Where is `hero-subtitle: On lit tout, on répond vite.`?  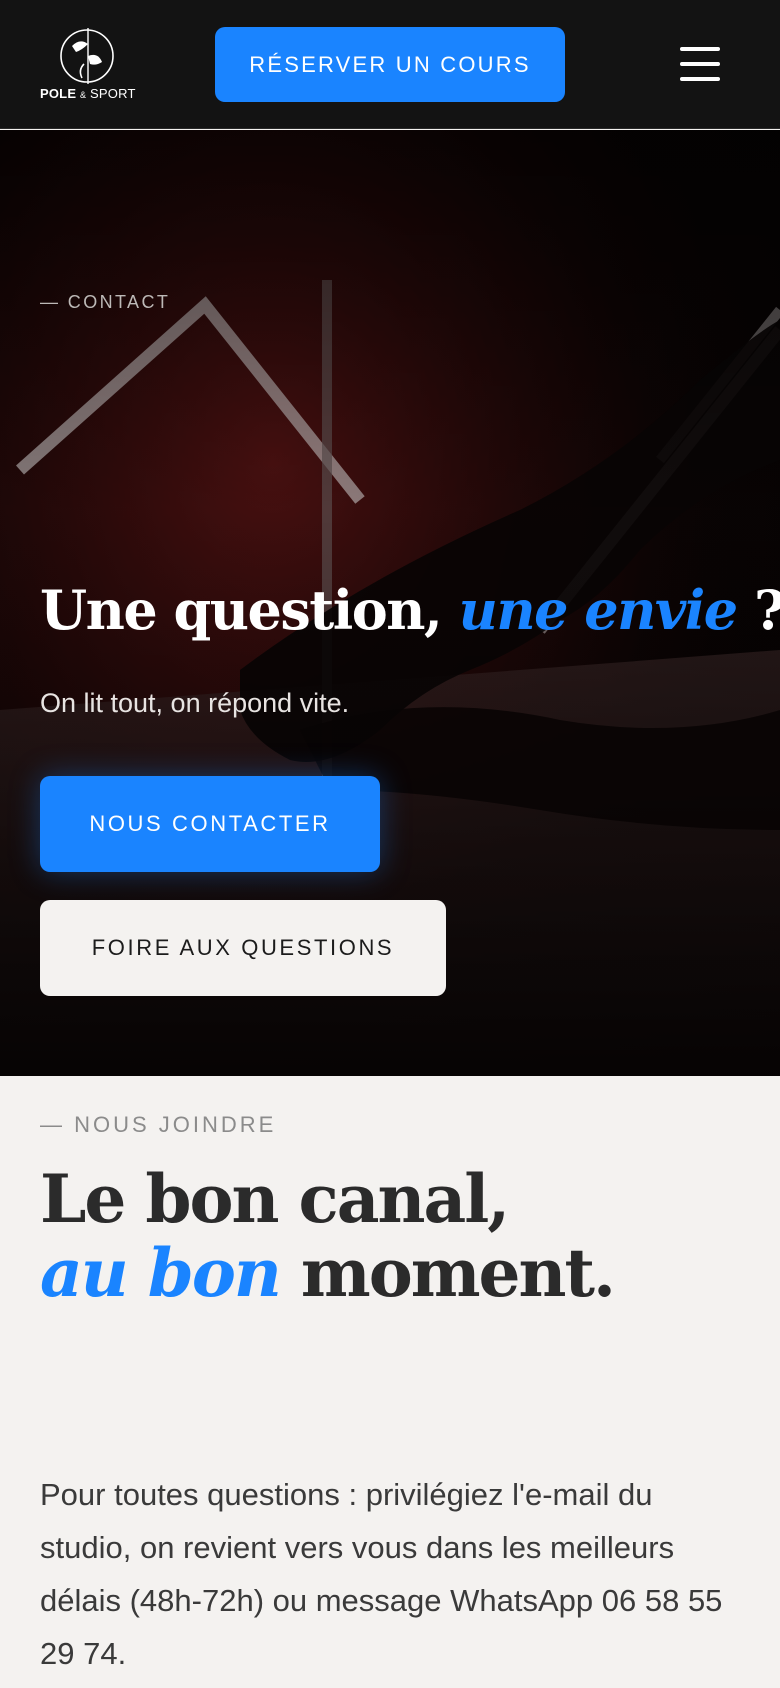 hero-subtitle: On lit tout, on répond vite. is located at coordinates (195, 703).